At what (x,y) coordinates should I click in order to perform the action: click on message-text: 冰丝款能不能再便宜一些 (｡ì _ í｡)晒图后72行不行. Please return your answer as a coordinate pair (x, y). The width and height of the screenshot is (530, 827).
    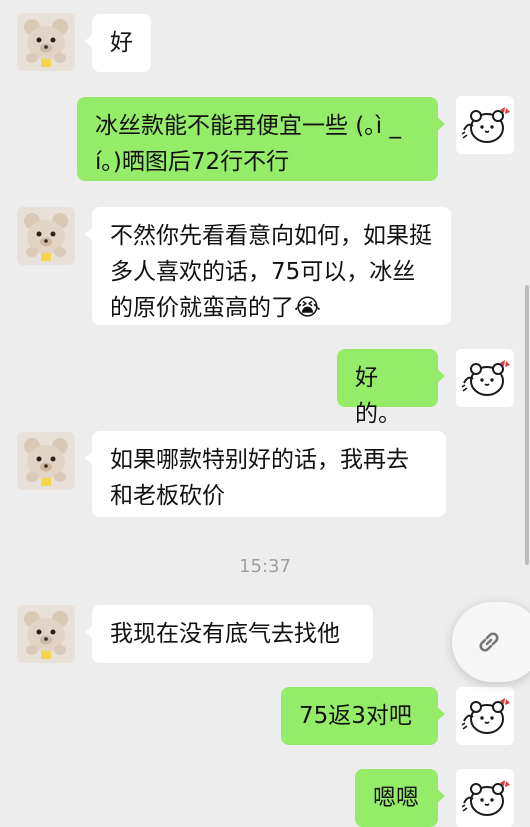
    Looking at the image, I should click on (248, 144).